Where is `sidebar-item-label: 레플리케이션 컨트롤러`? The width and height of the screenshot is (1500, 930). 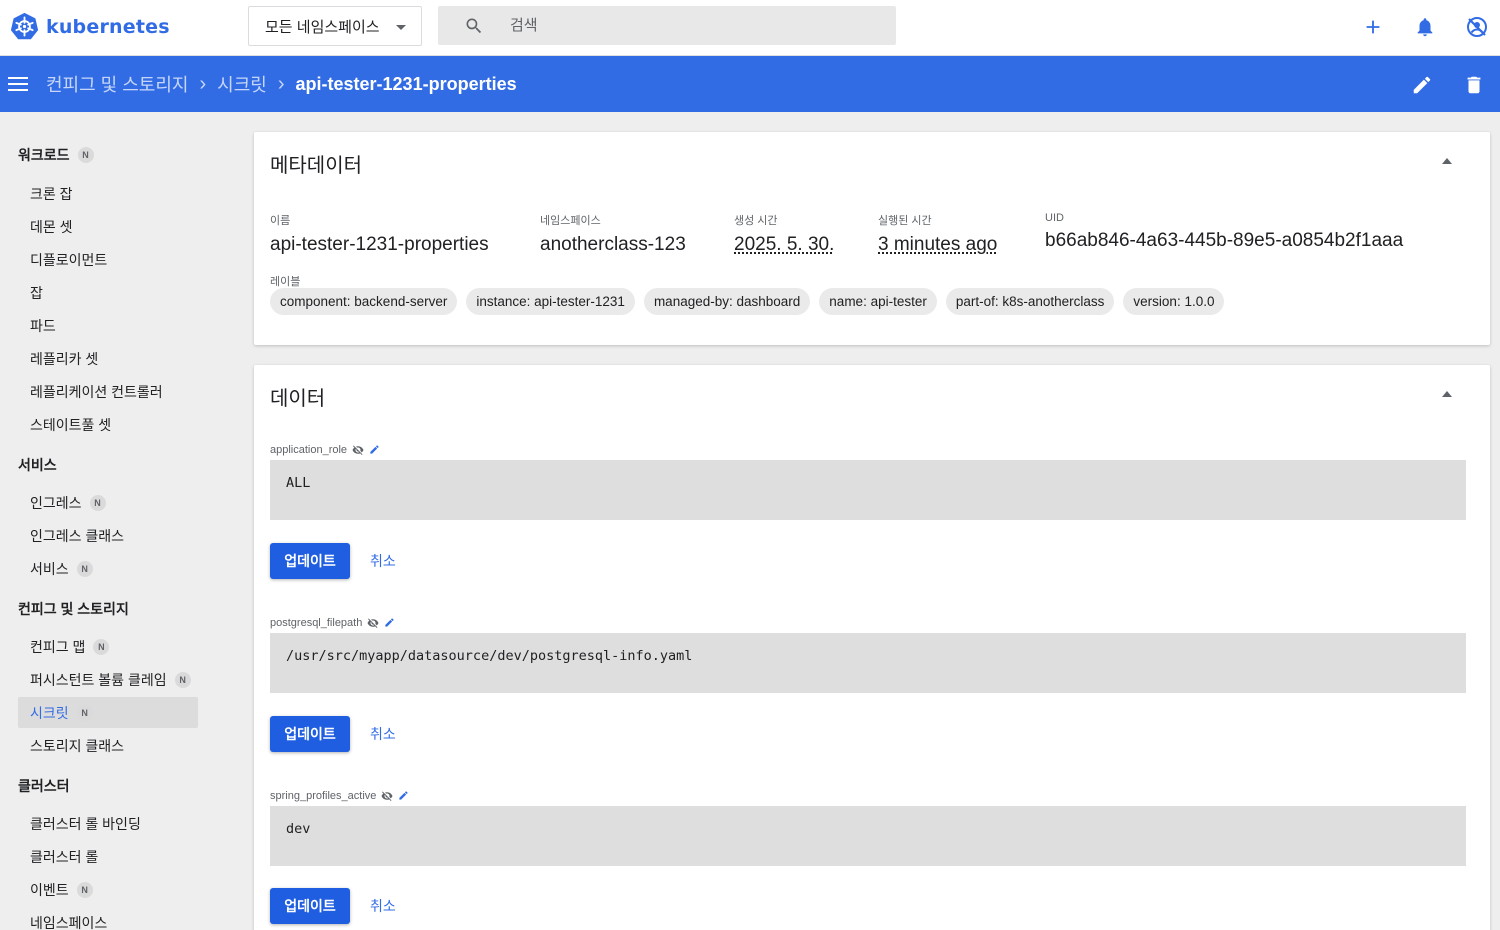 sidebar-item-label: 레플리케이션 컨트롤러 is located at coordinates (96, 391).